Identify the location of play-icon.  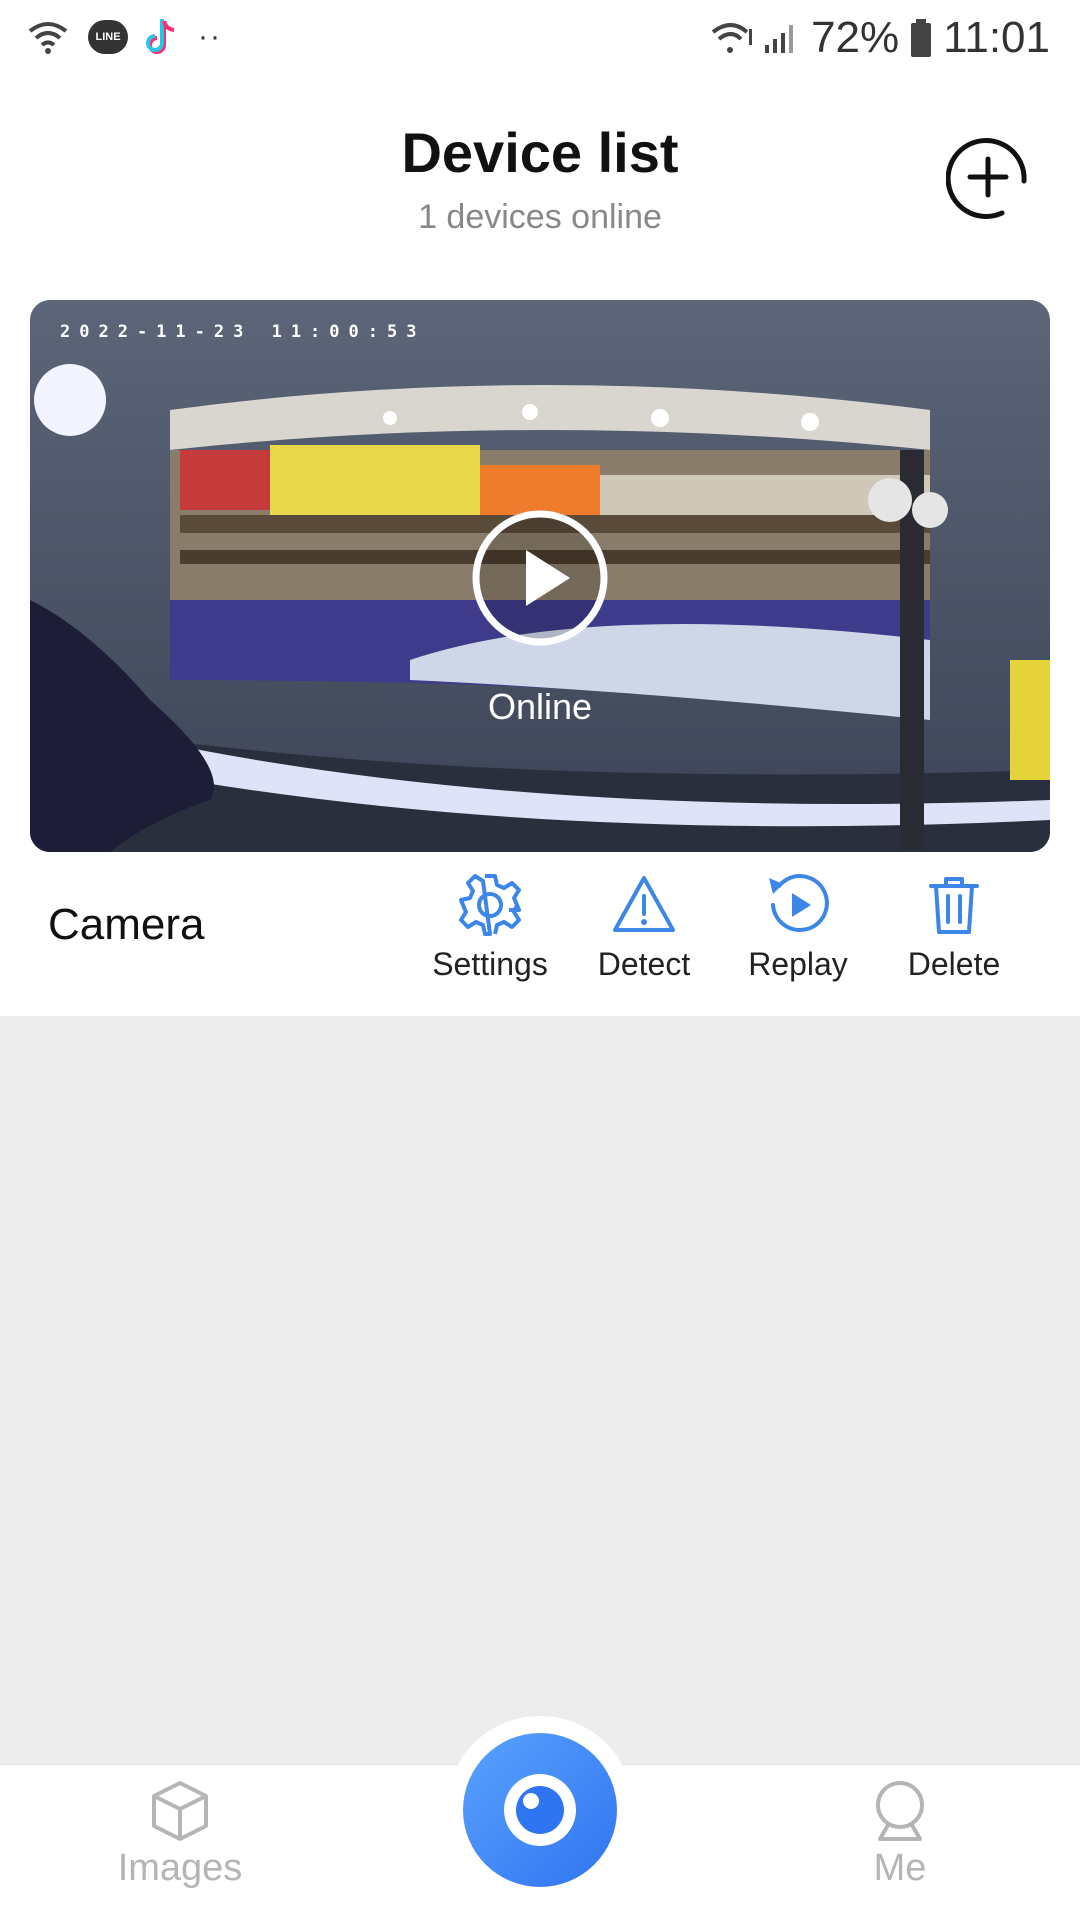
(540, 578).